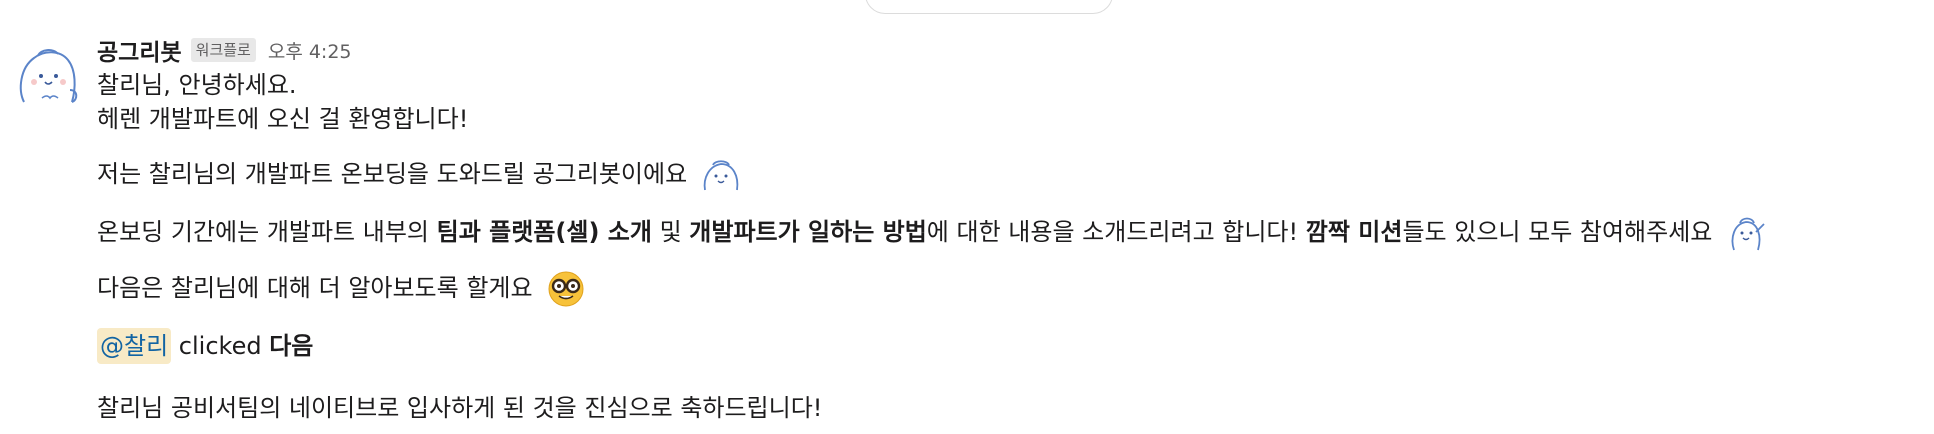 The width and height of the screenshot is (1934, 434). What do you see at coordinates (310, 50) in the screenshot?
I see `message-timestamp: 오후 4:25` at bounding box center [310, 50].